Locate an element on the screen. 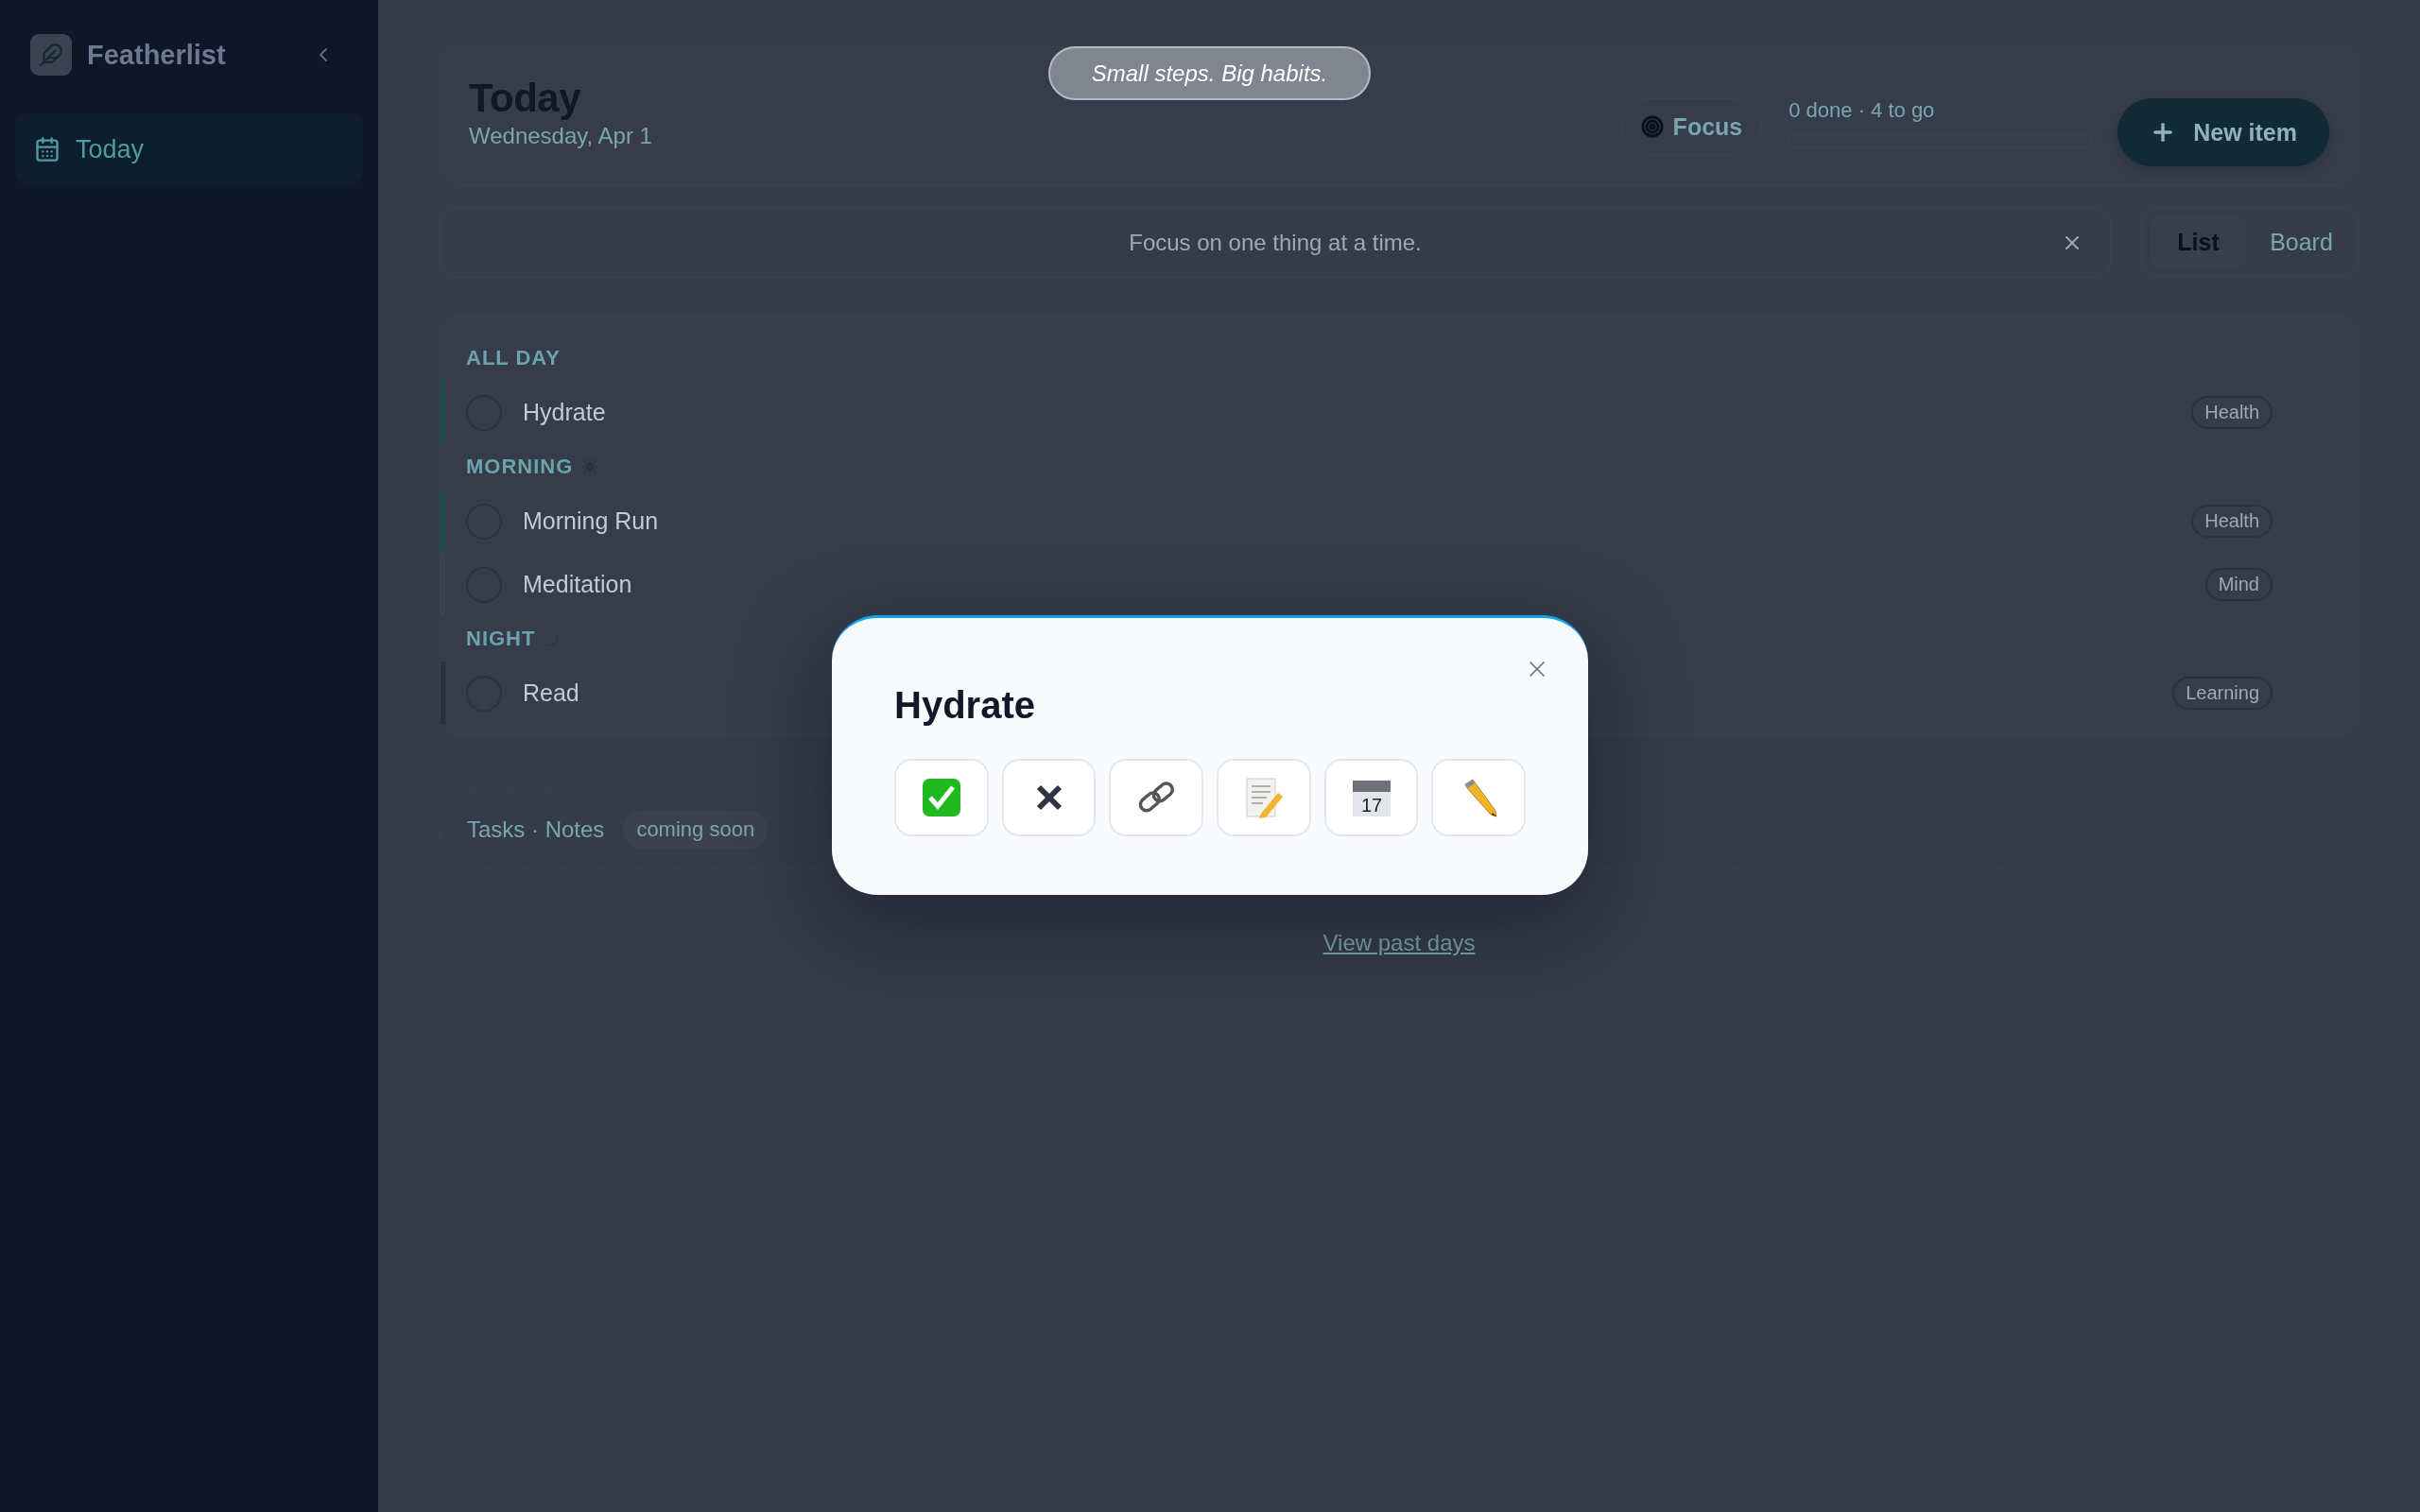  task-title: Meditation is located at coordinates (578, 584).